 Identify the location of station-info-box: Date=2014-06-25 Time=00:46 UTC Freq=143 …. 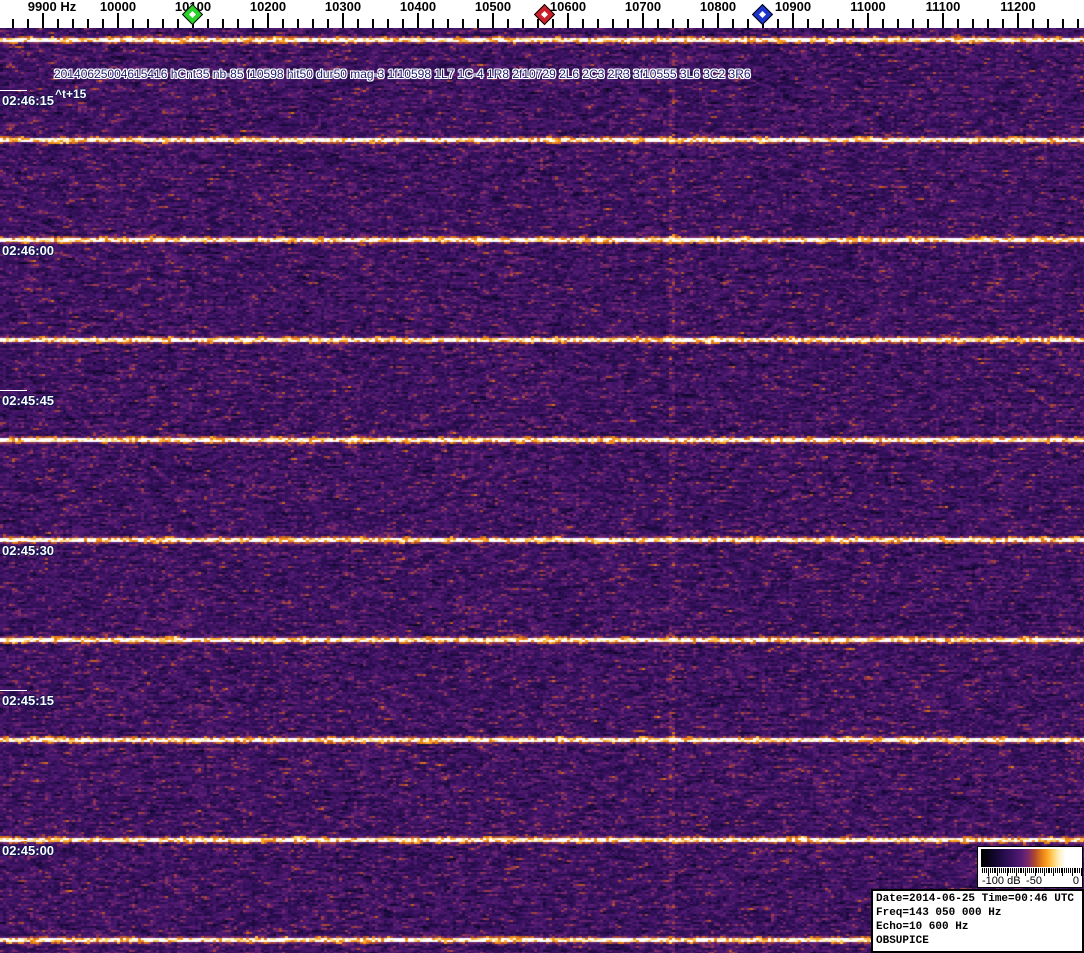
(977, 921).